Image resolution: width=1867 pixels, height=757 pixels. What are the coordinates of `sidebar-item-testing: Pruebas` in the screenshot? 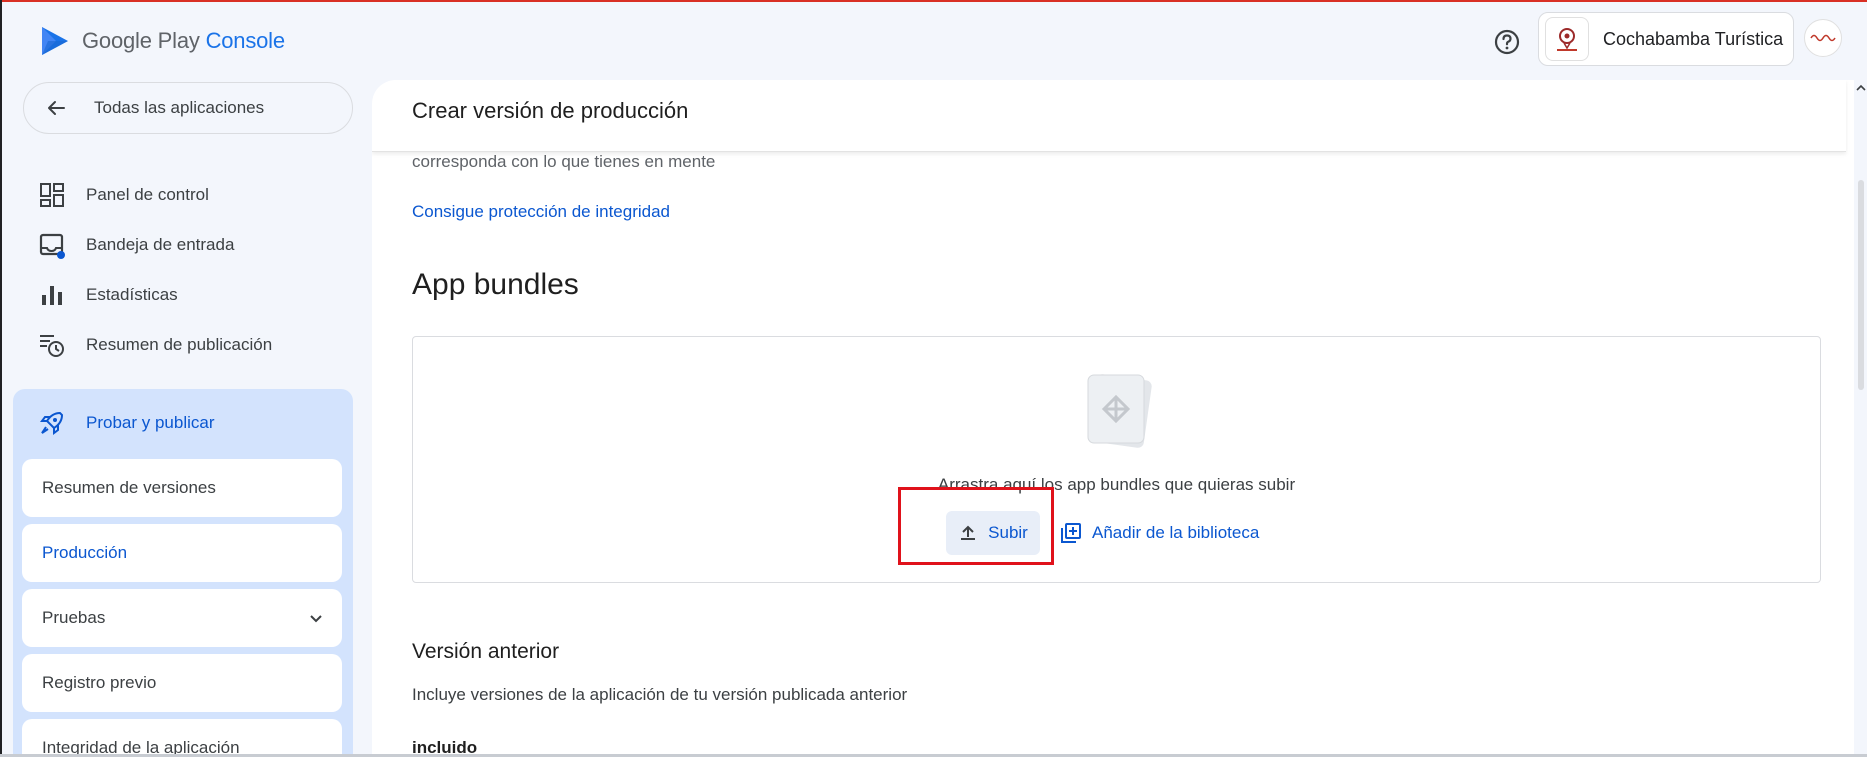 It's located at (182, 618).